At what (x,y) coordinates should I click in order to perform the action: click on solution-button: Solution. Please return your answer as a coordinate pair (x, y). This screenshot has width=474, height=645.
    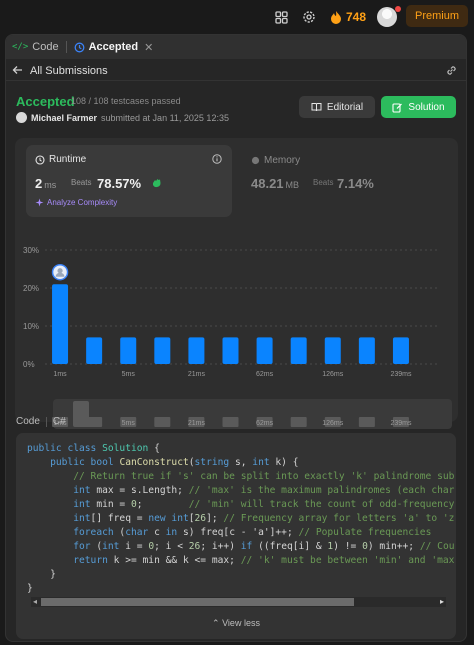
    Looking at the image, I should click on (418, 107).